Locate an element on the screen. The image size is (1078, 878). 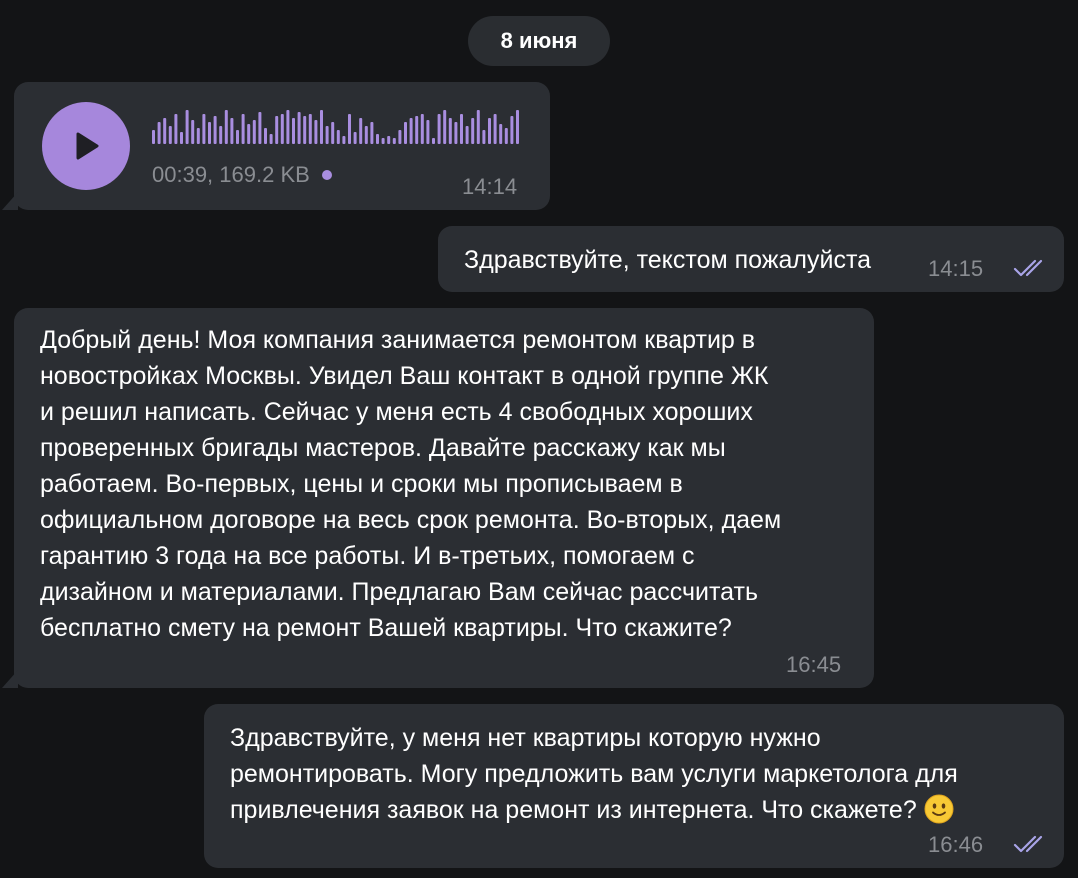
message-time: 16:45 is located at coordinates (814, 664).